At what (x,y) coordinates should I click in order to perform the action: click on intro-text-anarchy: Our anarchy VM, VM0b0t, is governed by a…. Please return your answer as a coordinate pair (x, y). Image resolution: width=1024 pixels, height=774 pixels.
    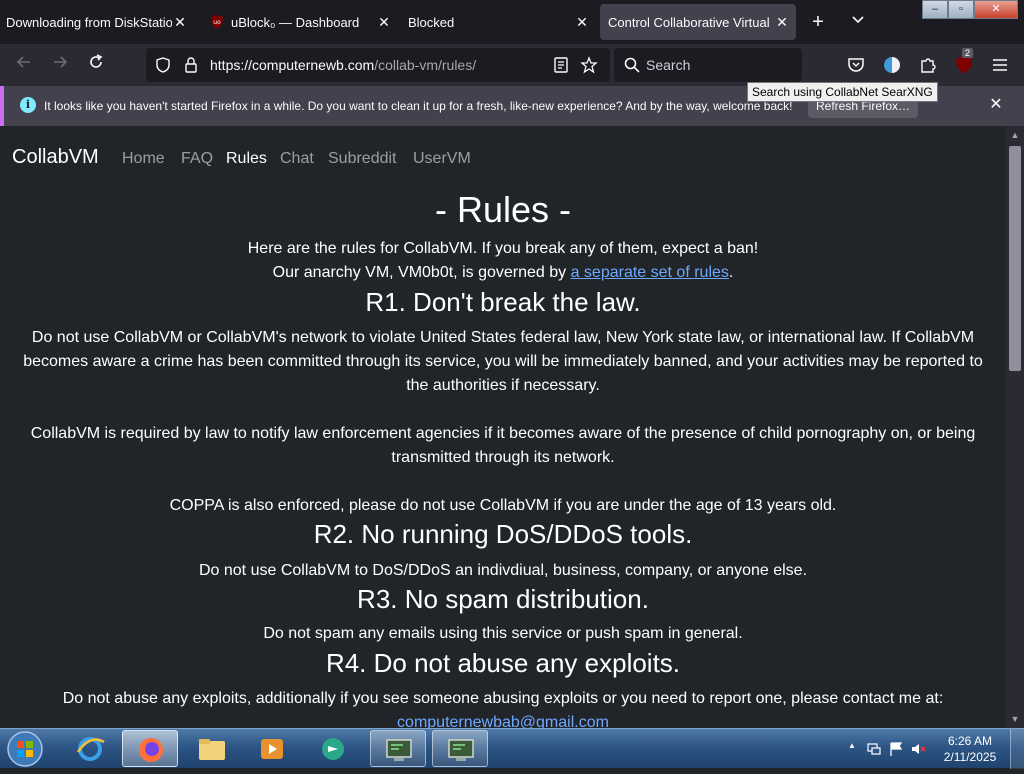
    Looking at the image, I should click on (503, 273).